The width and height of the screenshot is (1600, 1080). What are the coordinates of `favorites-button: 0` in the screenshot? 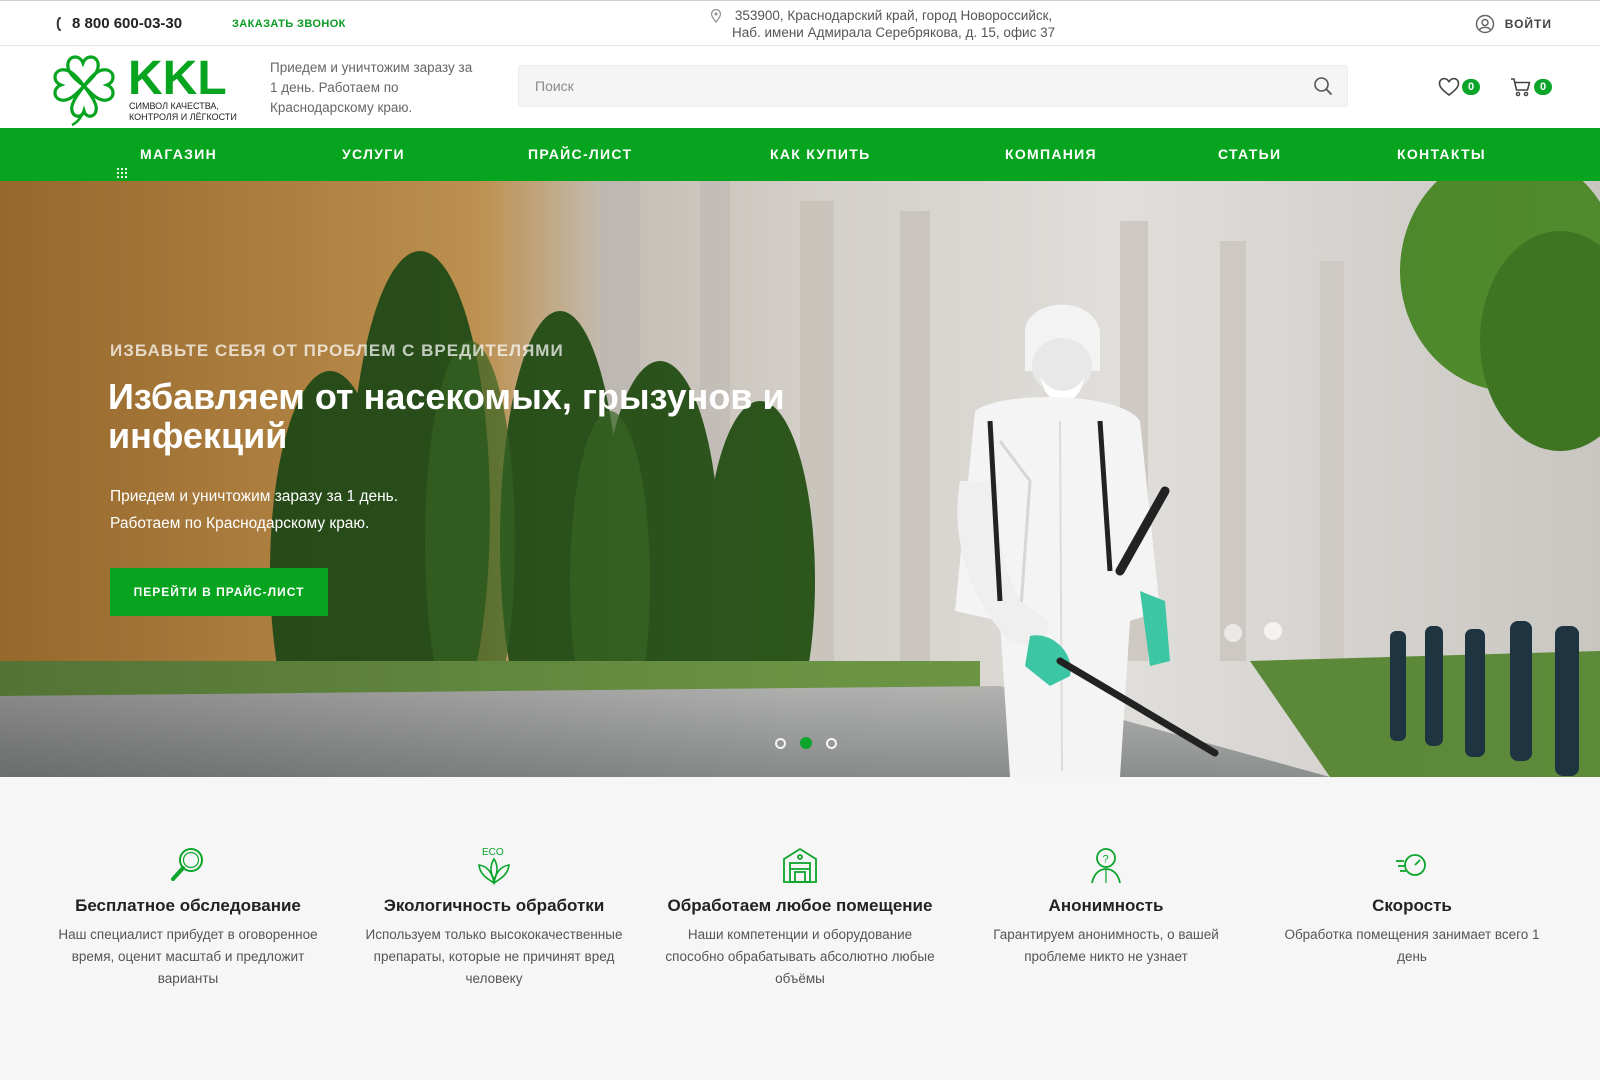 It's located at (1459, 87).